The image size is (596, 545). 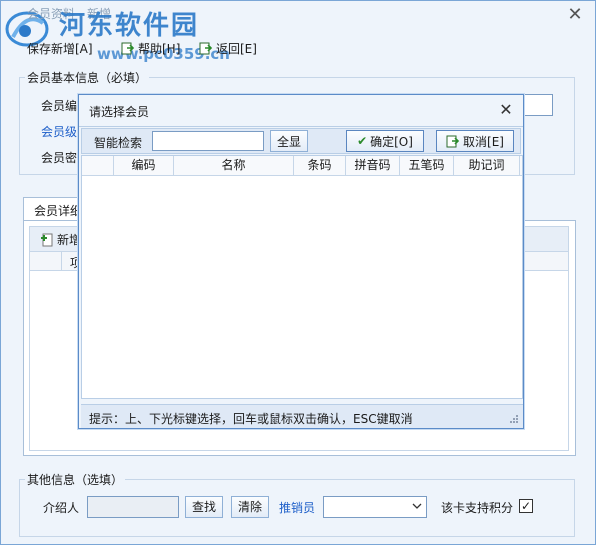 I want to click on column-pinyin-code: 拼音码, so click(x=373, y=166).